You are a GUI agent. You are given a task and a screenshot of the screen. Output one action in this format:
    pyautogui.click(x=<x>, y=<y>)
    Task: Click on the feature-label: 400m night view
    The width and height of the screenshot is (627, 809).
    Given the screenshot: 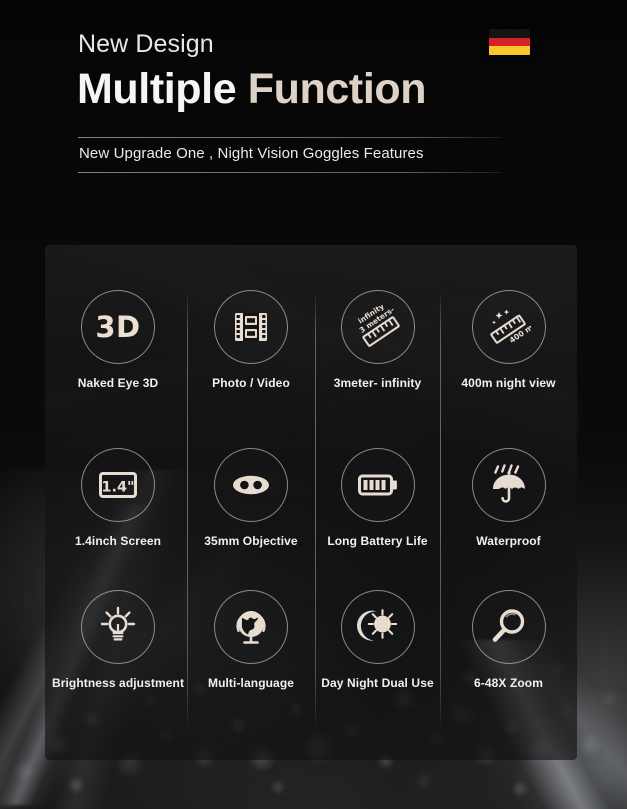 What is the action you would take?
    pyautogui.click(x=508, y=383)
    